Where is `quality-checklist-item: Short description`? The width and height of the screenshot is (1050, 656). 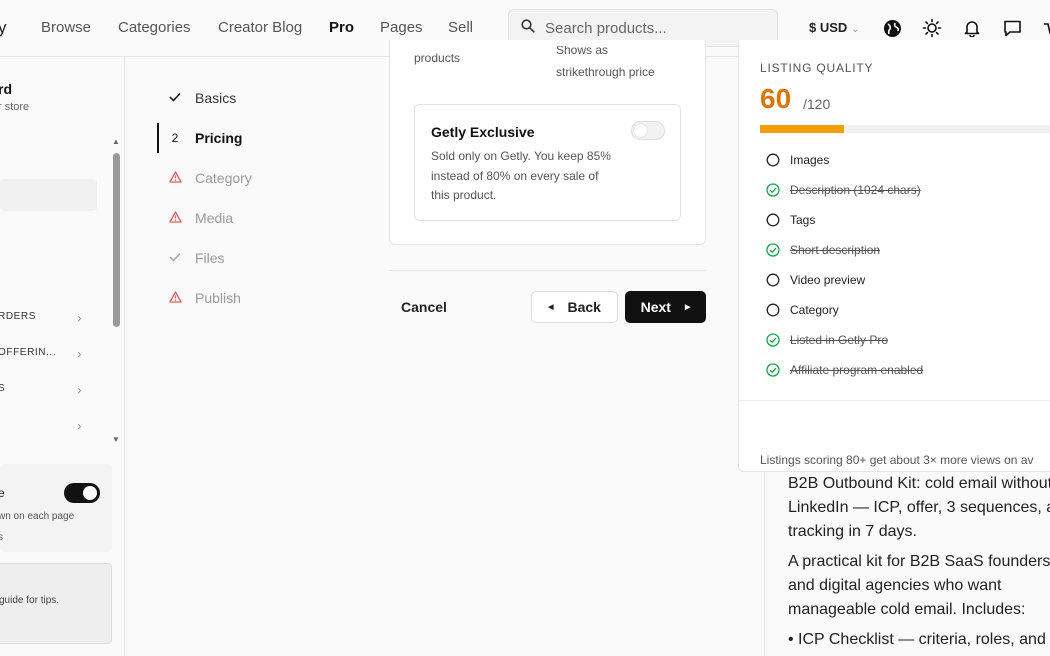
quality-checklist-item: Short description is located at coordinates (823, 250).